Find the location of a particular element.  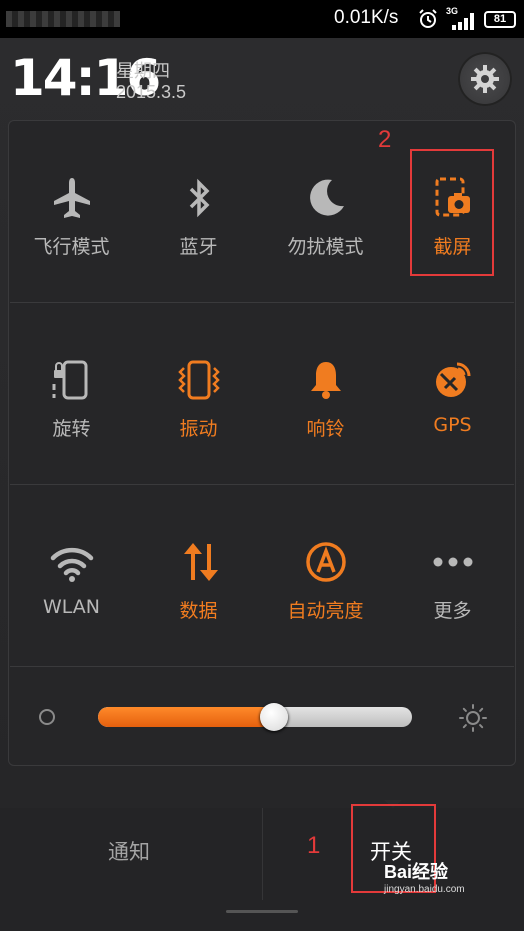

toggle-label: 更多 is located at coordinates (452, 611).